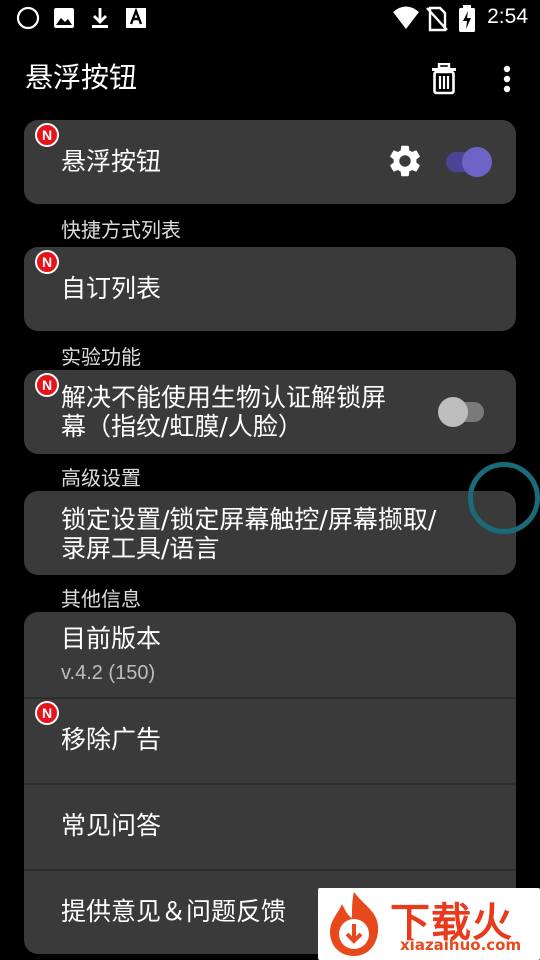 The image size is (540, 960). What do you see at coordinates (224, 397) in the screenshot?
I see `biometric-label-line1: 解决不能使用生物认证解锁屏` at bounding box center [224, 397].